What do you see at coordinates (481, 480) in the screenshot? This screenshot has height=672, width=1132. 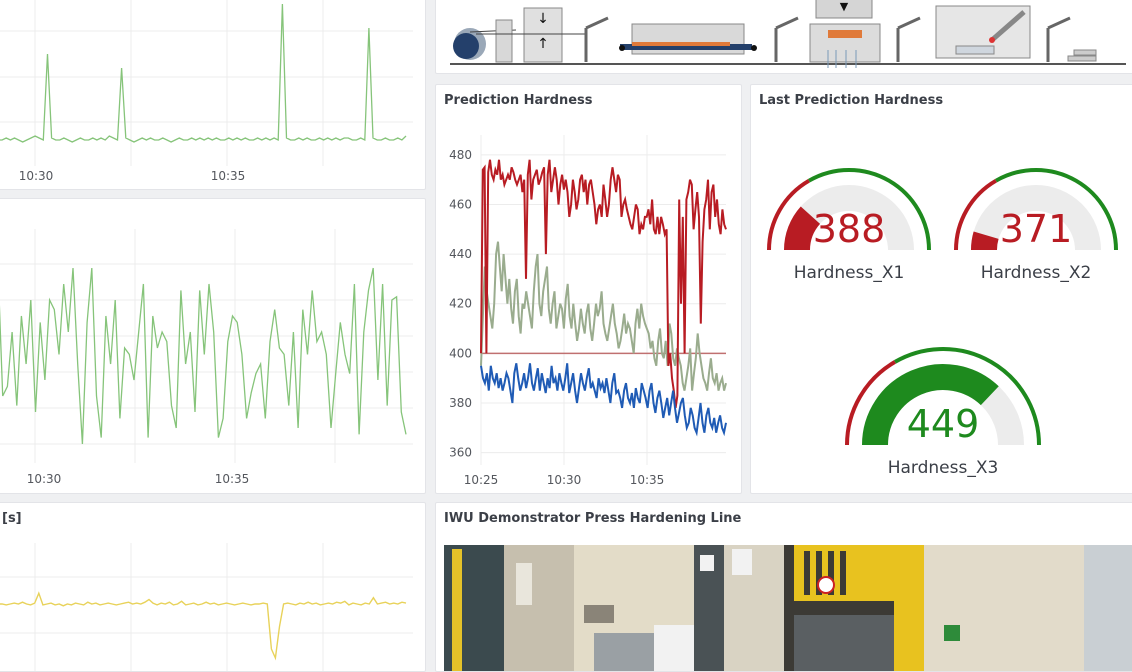 I see `x-tick-label: 10:25` at bounding box center [481, 480].